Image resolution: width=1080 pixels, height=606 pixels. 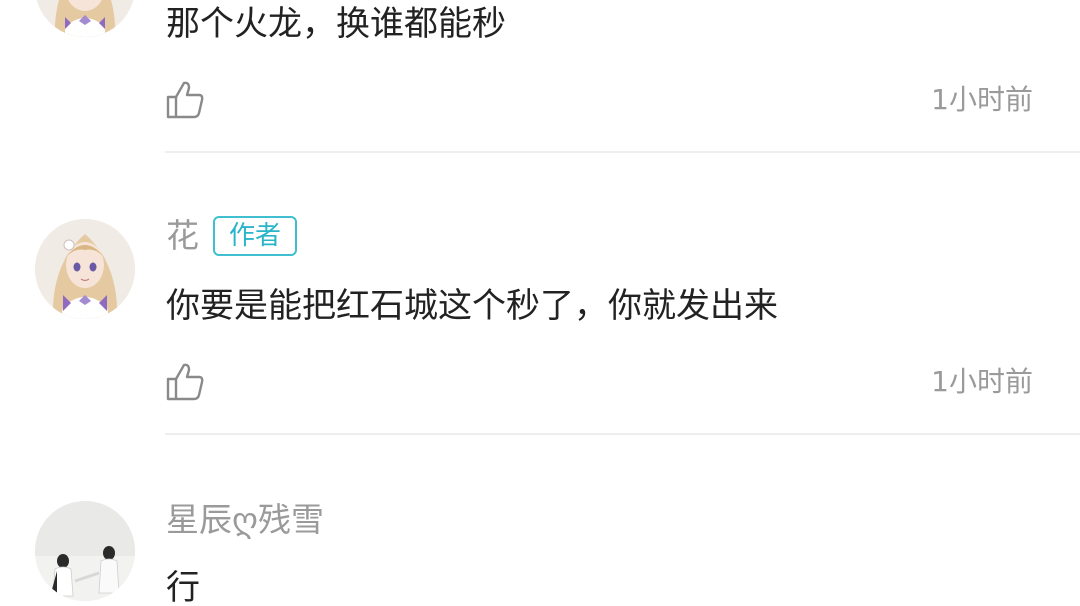 I want to click on photo-avatar-icon, so click(x=85, y=551).